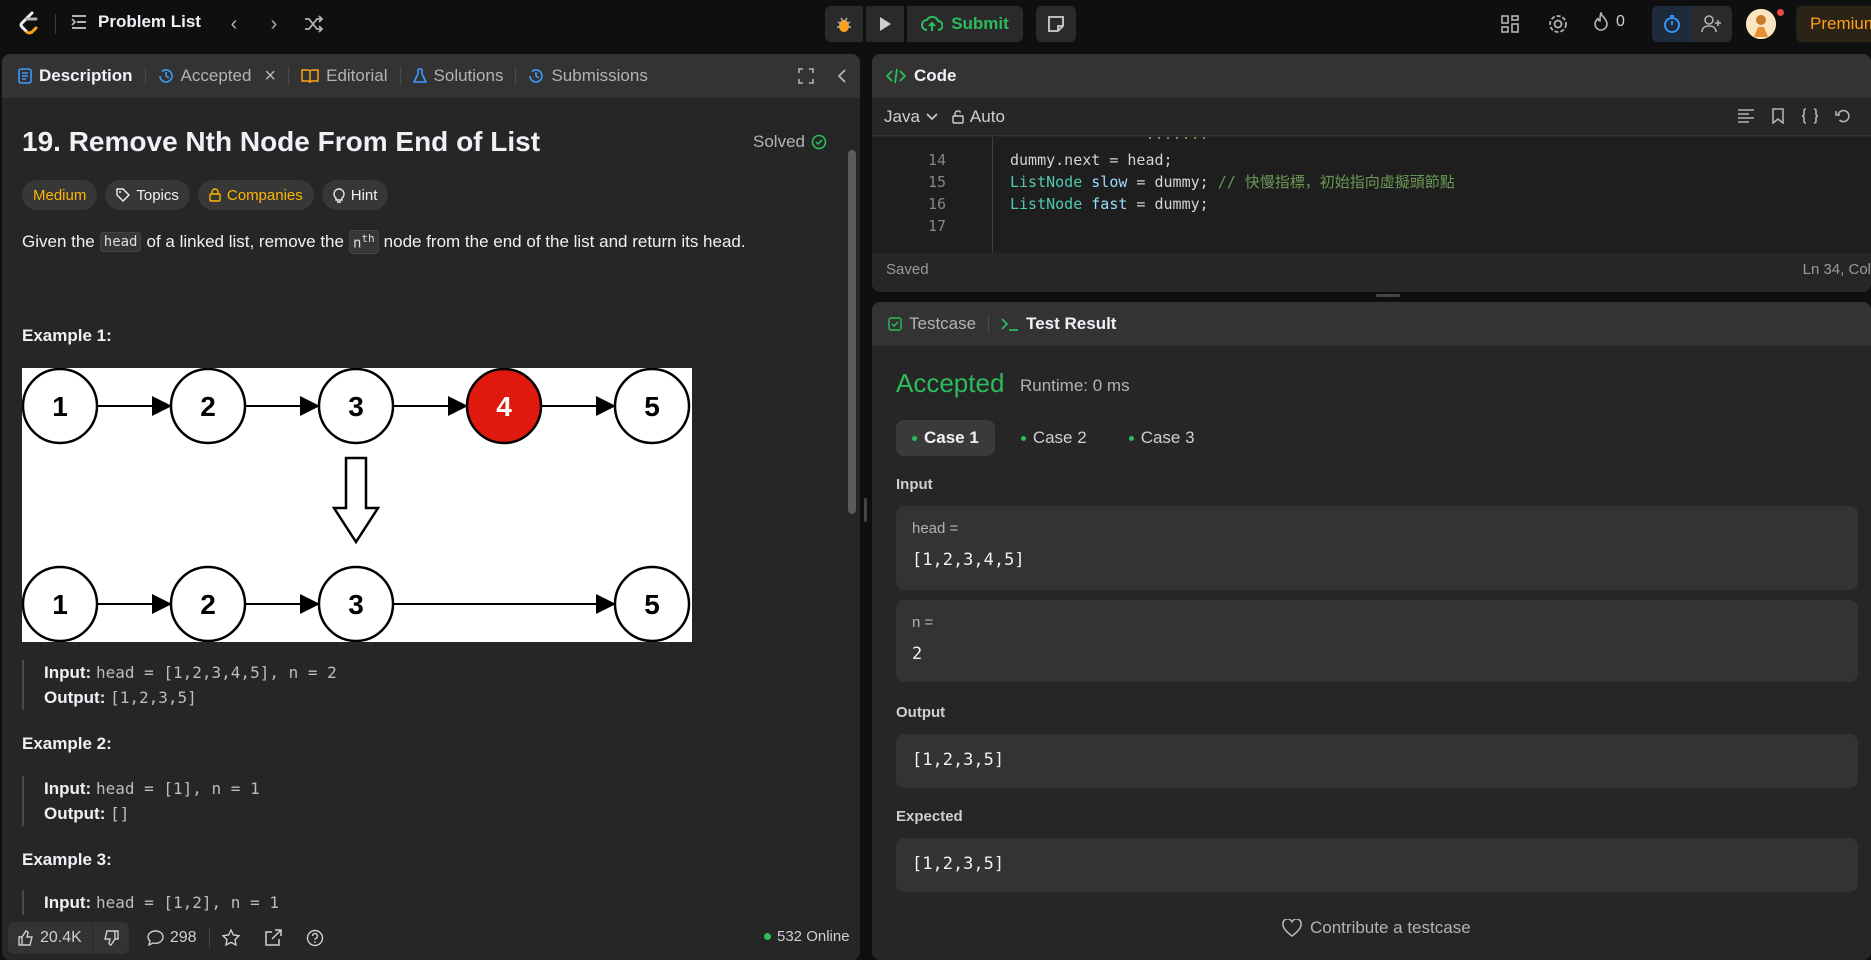 This screenshot has width=1871, height=960. I want to click on collapse-chevron-icon, so click(842, 76).